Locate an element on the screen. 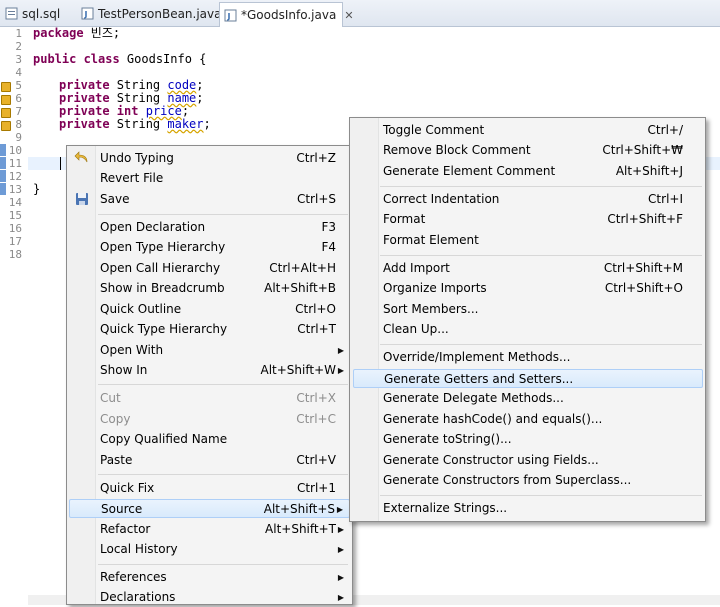 Image resolution: width=720 pixels, height=607 pixels. tab-testpersonbean: J TestPersonBean.java is located at coordinates (152, 13).